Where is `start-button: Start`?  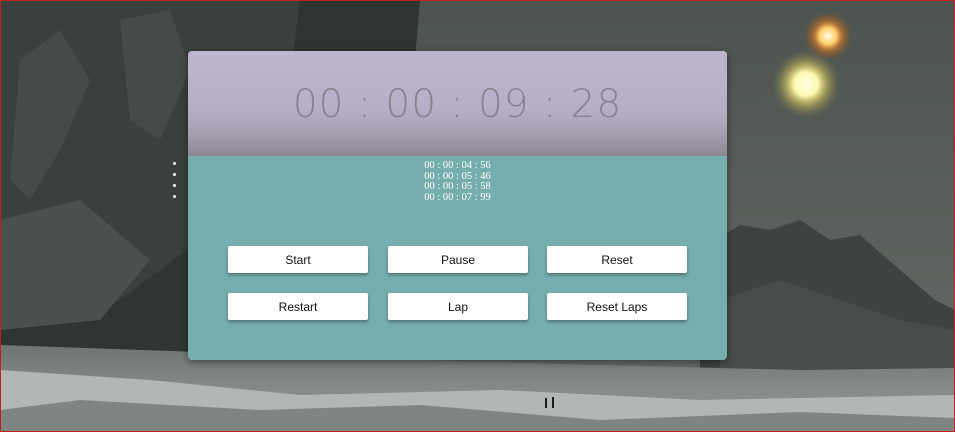
start-button: Start is located at coordinates (298, 259).